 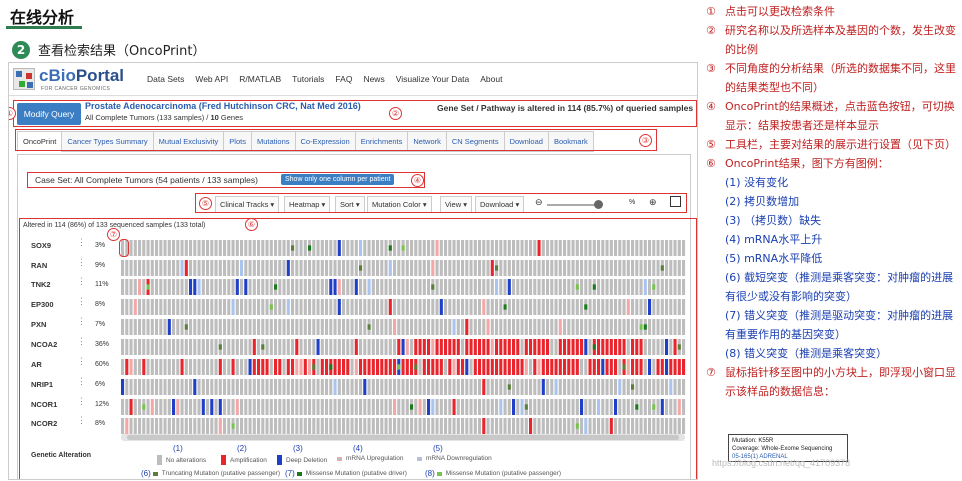 What do you see at coordinates (762, 201) in the screenshot?
I see `legend-note: (2) 拷贝数增加` at bounding box center [762, 201].